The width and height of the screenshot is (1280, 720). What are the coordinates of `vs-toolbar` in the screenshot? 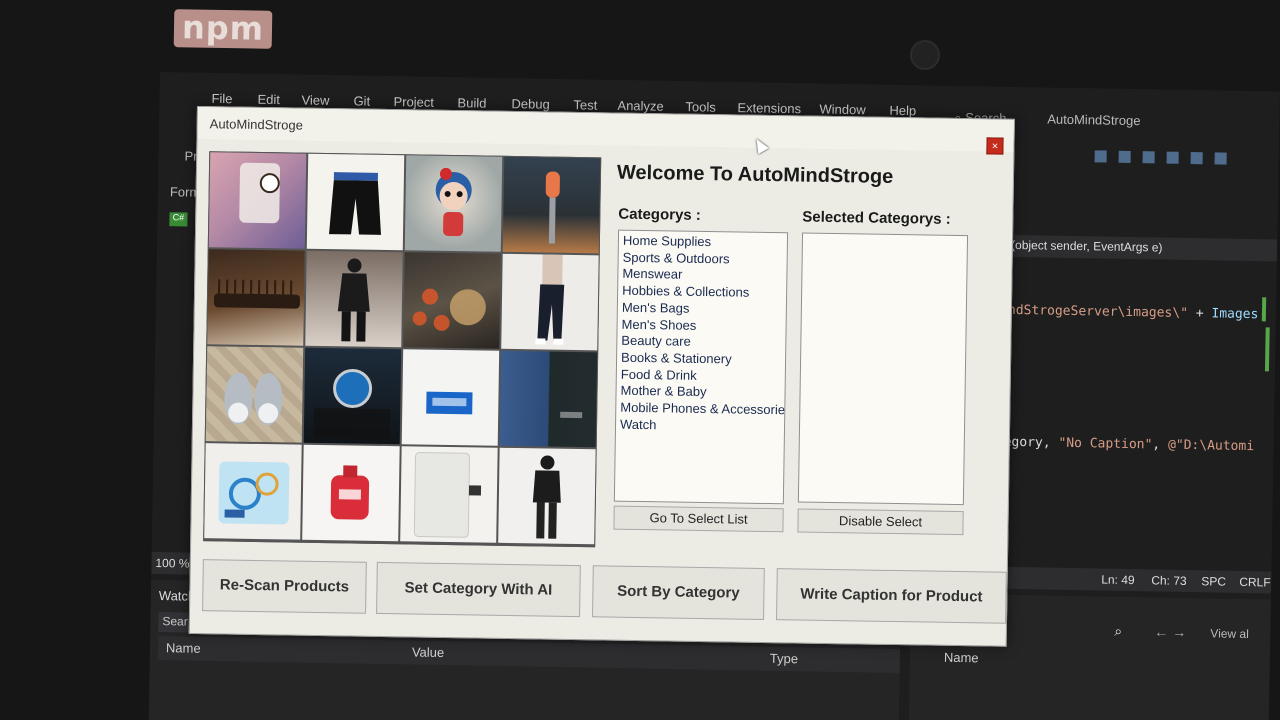 It's located at (1183, 157).